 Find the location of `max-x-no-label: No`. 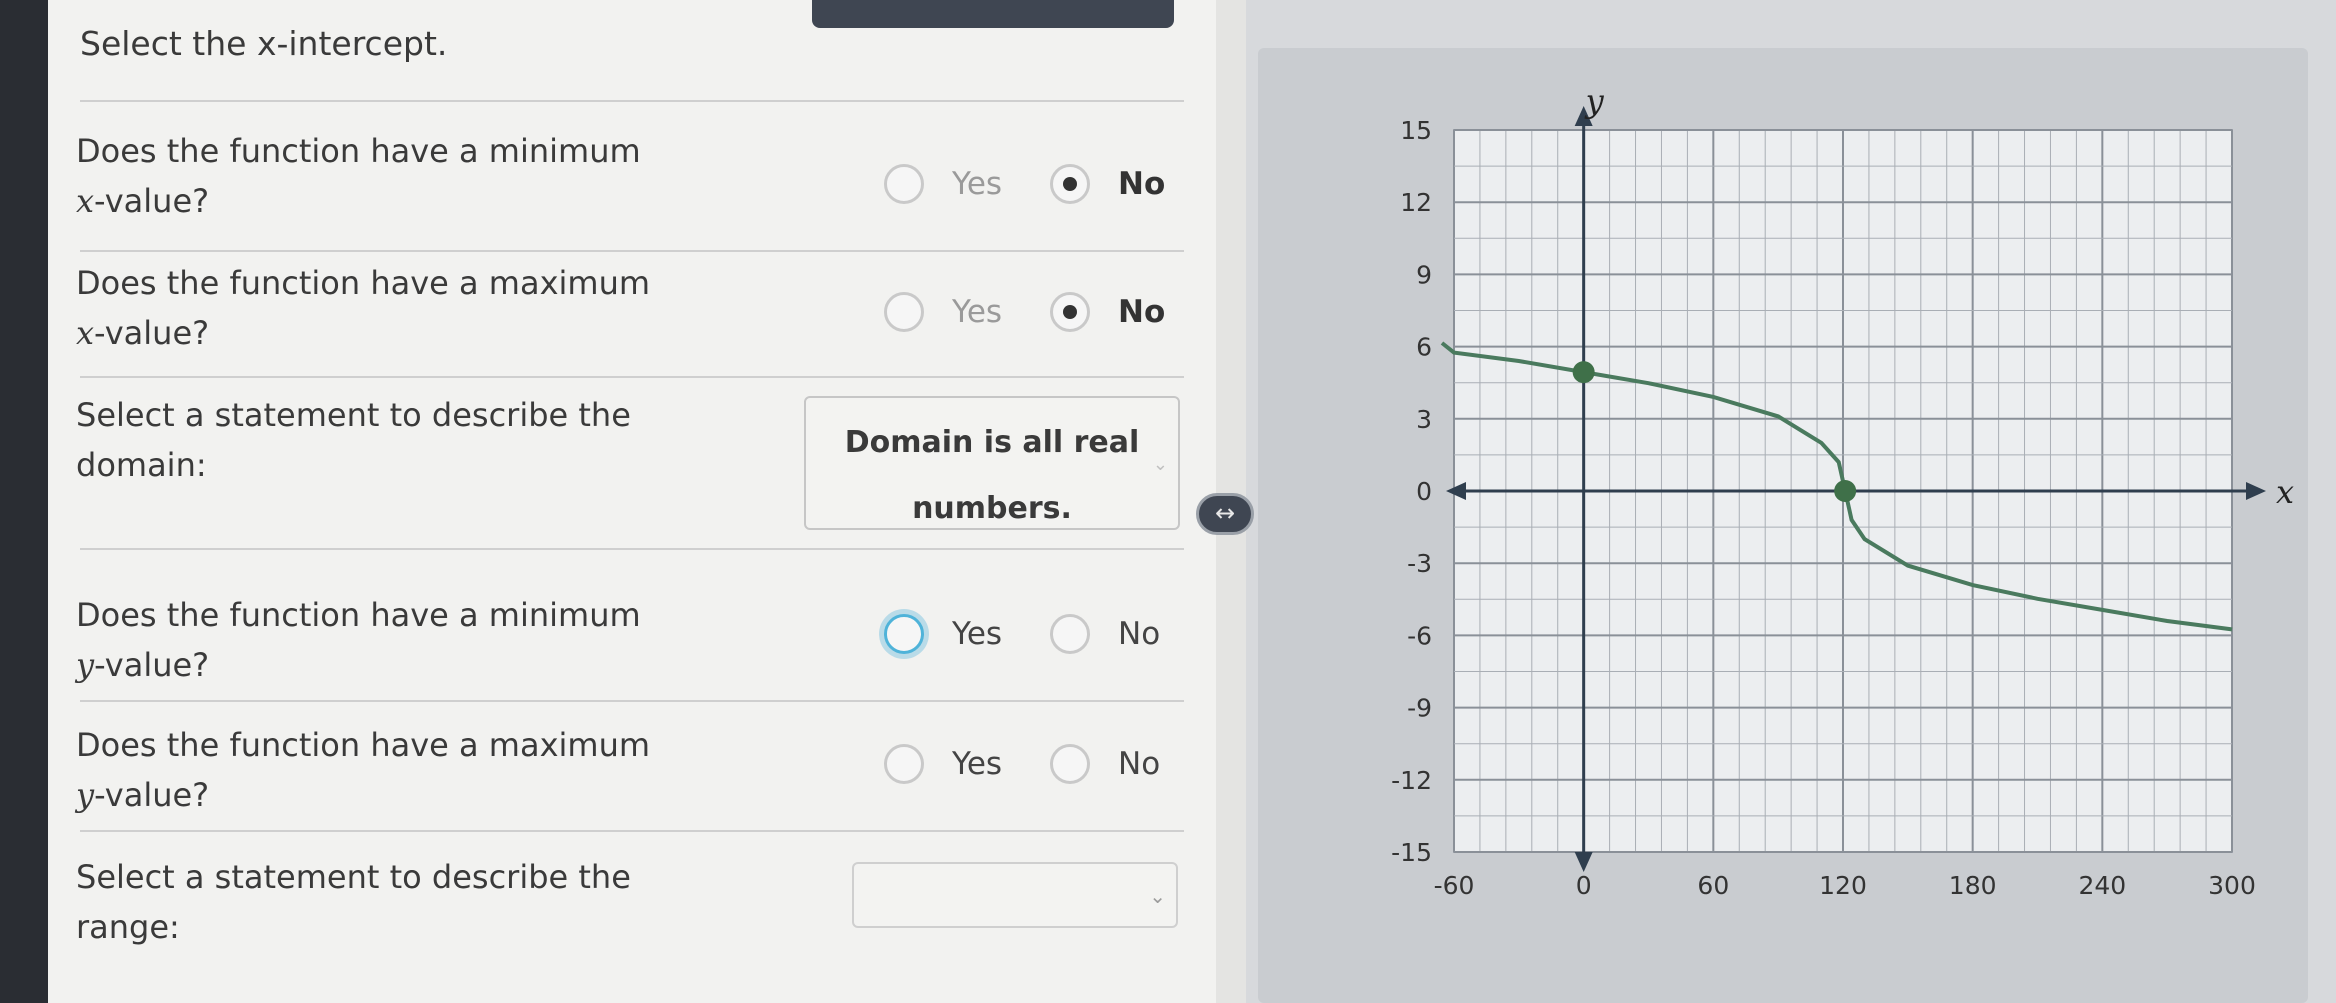

max-x-no-label: No is located at coordinates (1142, 312).